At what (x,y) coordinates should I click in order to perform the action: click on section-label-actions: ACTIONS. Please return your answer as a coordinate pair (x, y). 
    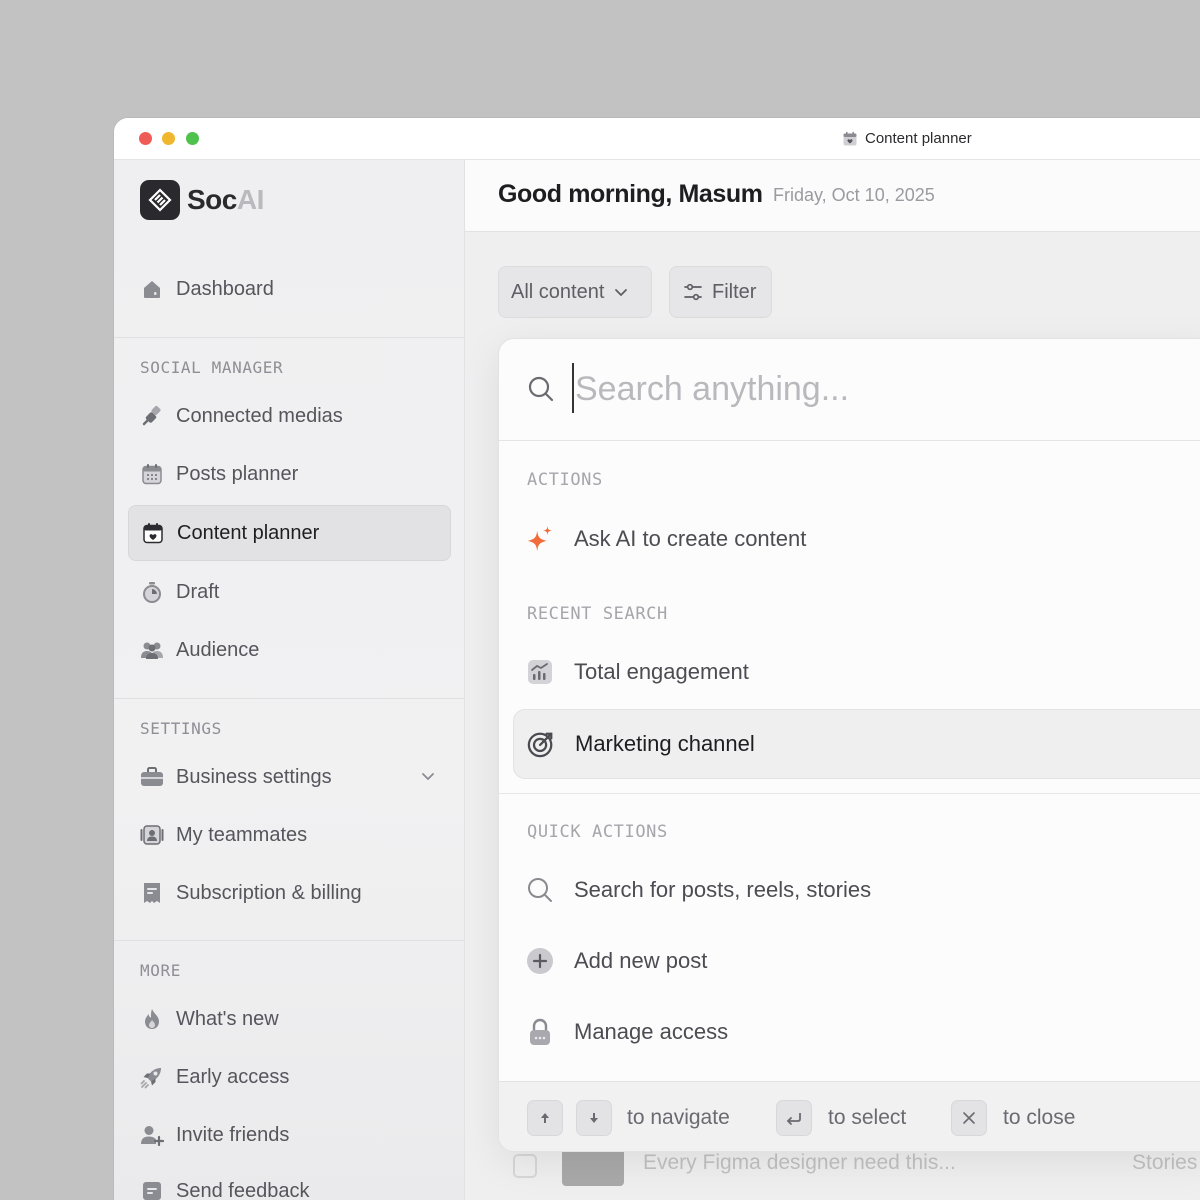
    Looking at the image, I should click on (565, 480).